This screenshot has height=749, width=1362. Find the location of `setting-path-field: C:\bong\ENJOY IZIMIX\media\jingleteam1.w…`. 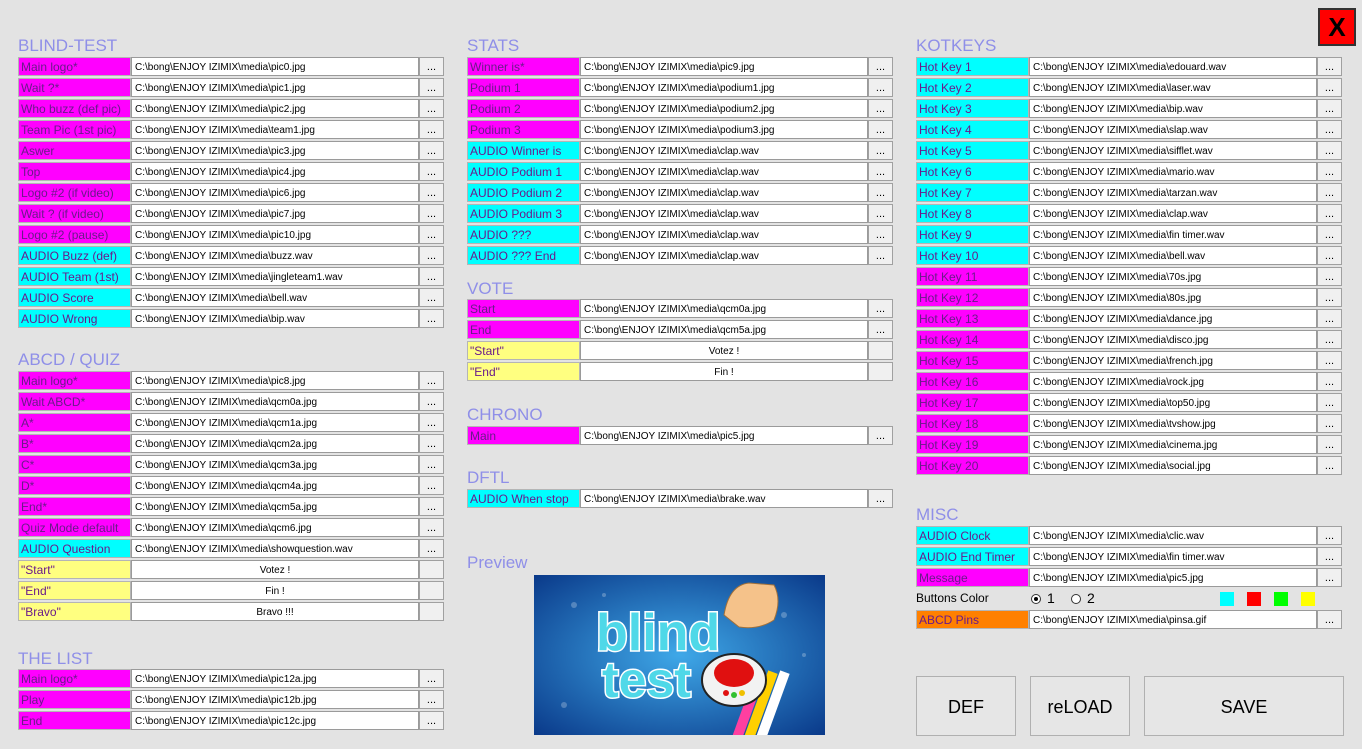

setting-path-field: C:\bong\ENJOY IZIMIX\media\jingleteam1.w… is located at coordinates (275, 276).